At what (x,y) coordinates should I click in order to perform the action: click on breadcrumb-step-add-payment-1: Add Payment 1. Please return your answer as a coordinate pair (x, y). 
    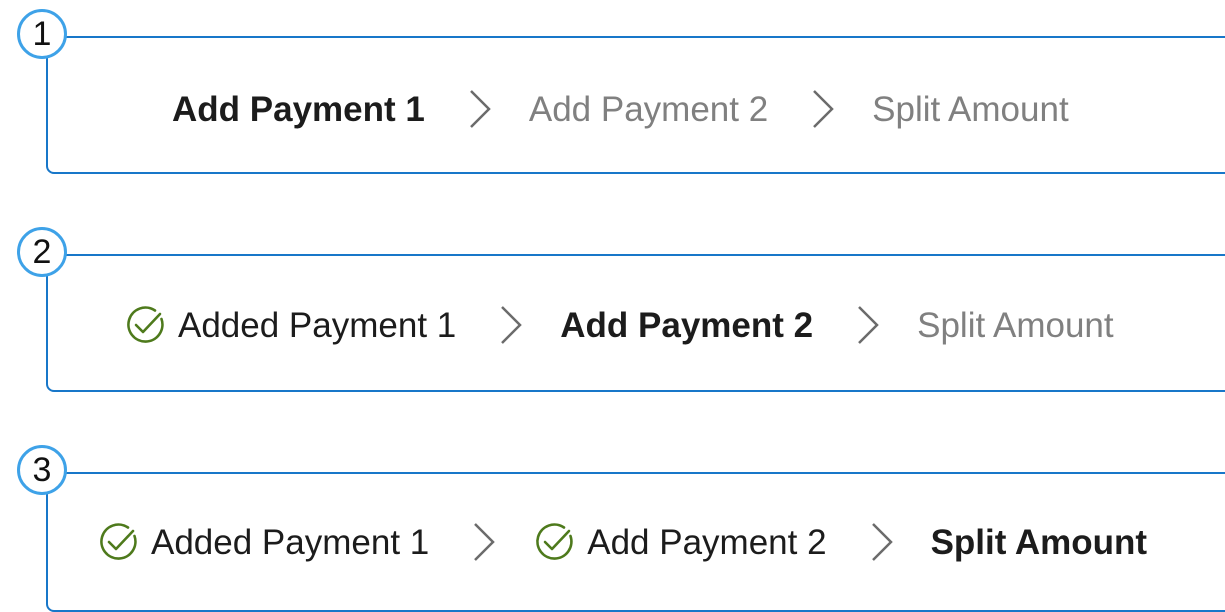
    Looking at the image, I should click on (298, 109).